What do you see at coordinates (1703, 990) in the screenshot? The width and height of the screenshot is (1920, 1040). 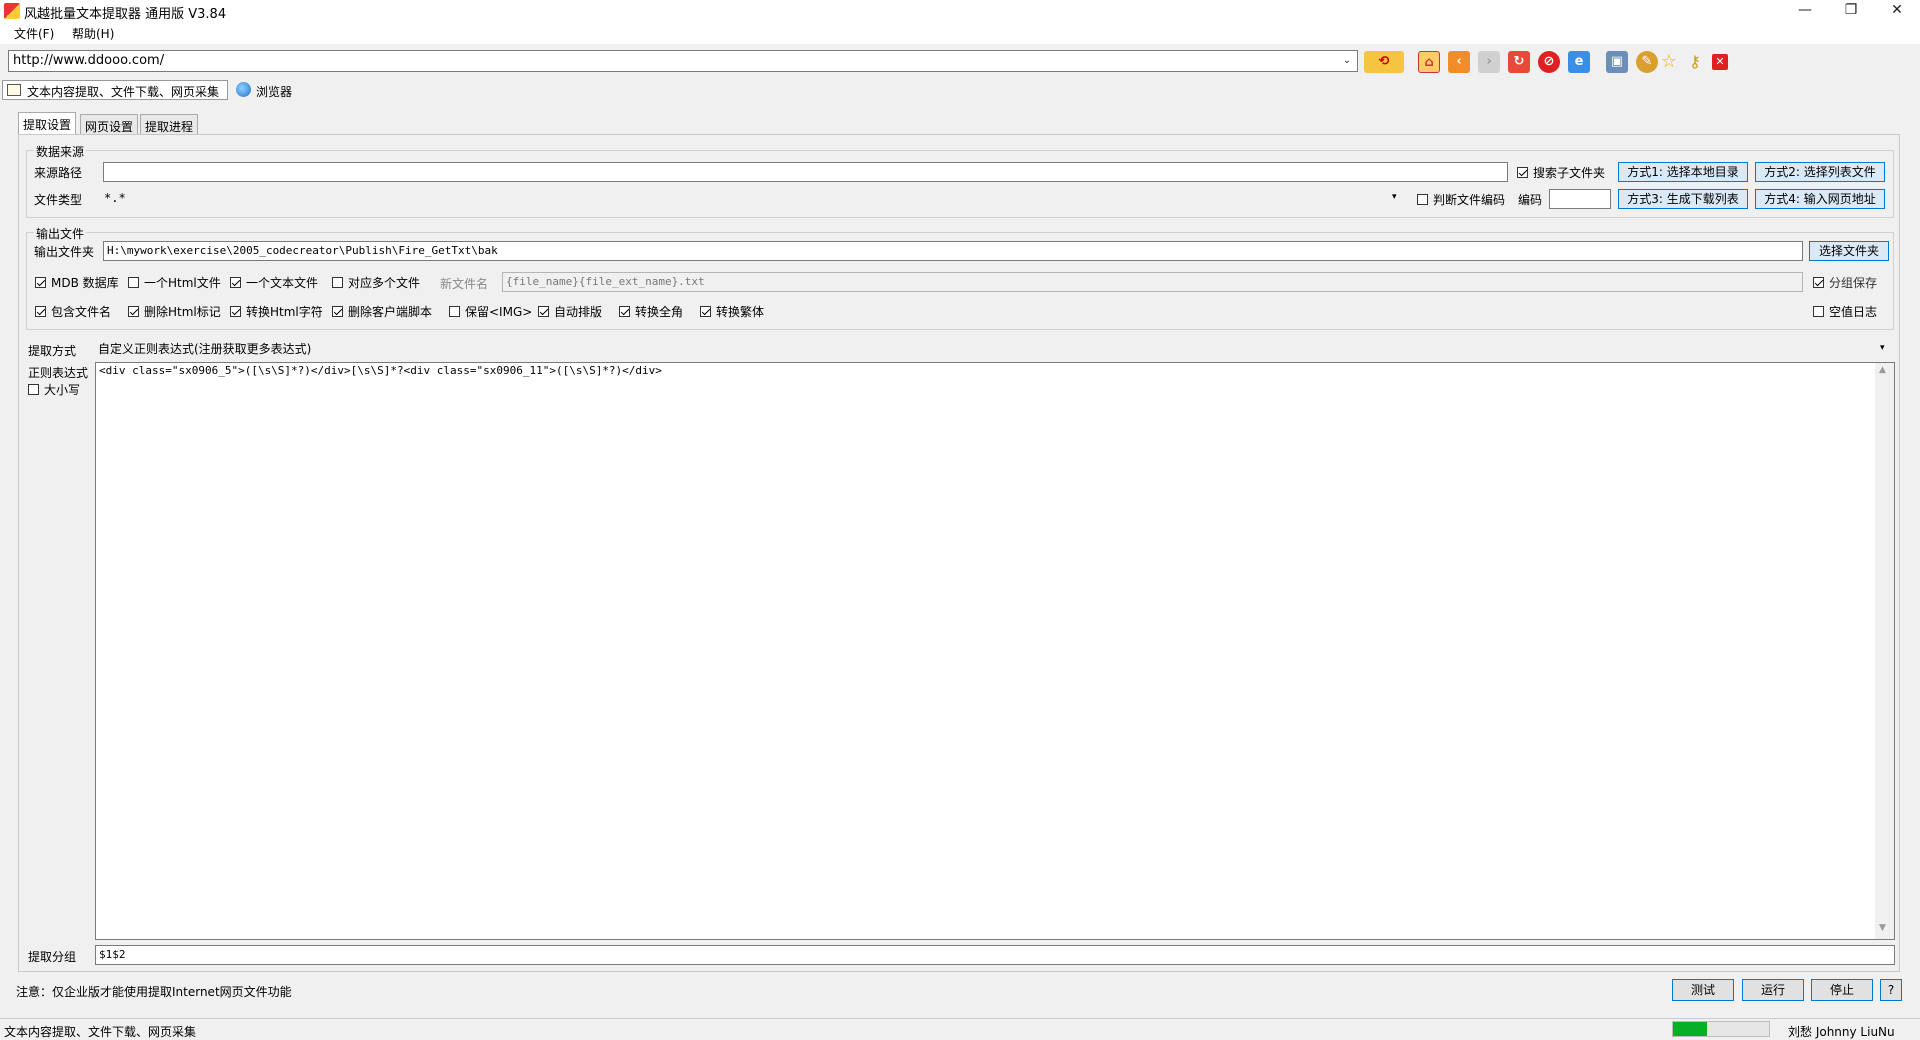 I see `test-button: 测试` at bounding box center [1703, 990].